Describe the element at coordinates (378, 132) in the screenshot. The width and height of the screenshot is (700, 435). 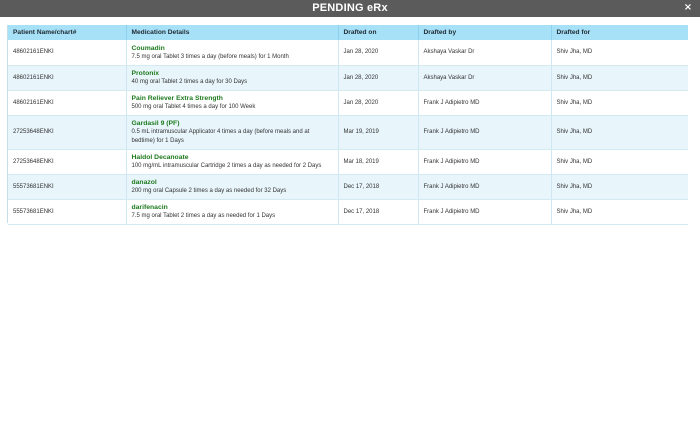
I see `cell-drafted-on: Mar 19, 2019` at that location.